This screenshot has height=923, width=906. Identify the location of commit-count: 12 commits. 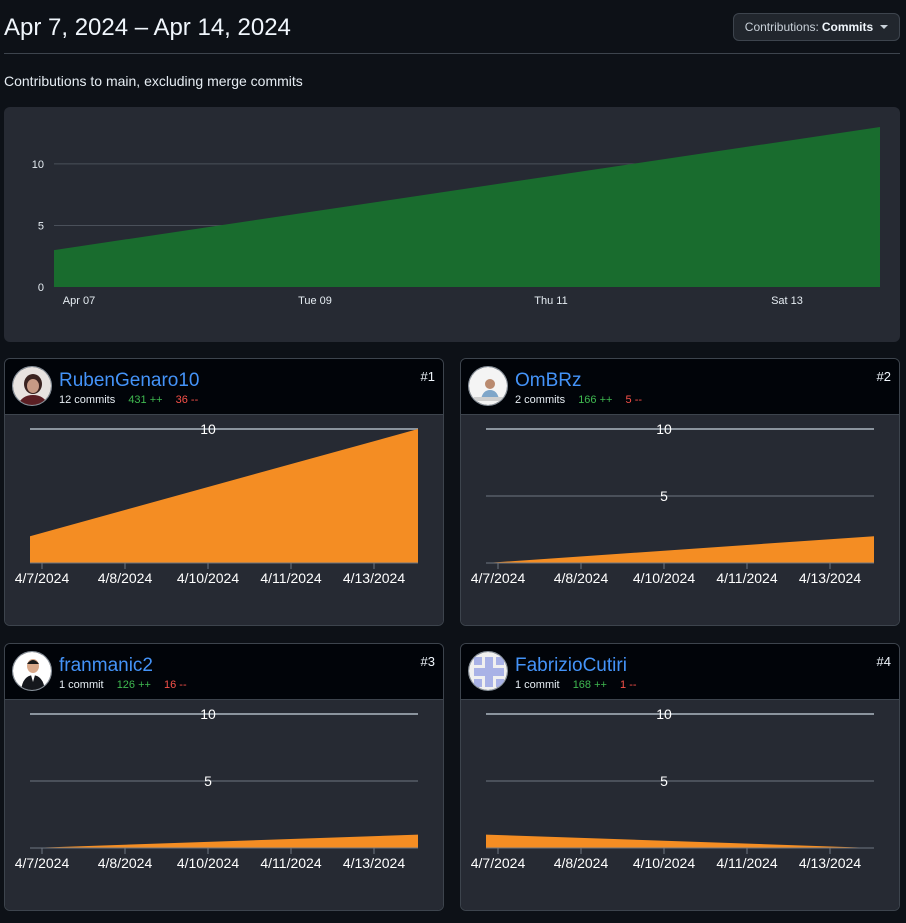
(87, 400).